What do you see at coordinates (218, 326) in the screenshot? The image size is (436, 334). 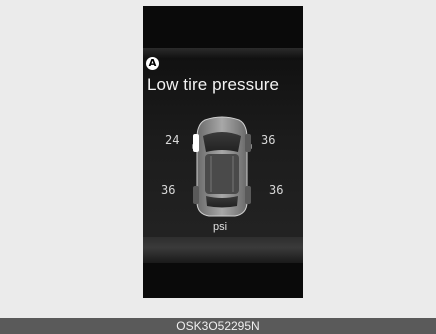 I see `figure-code: OSK3O52295N` at bounding box center [218, 326].